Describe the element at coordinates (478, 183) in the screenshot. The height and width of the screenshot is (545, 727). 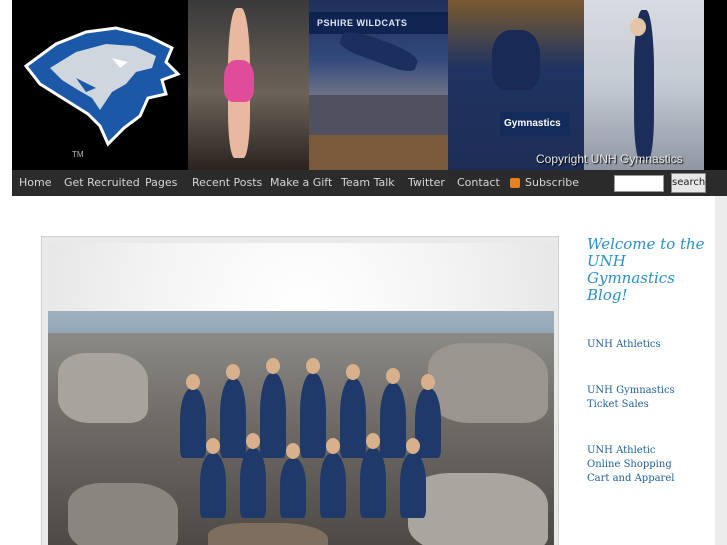
I see `nav-contact: Contact` at that location.